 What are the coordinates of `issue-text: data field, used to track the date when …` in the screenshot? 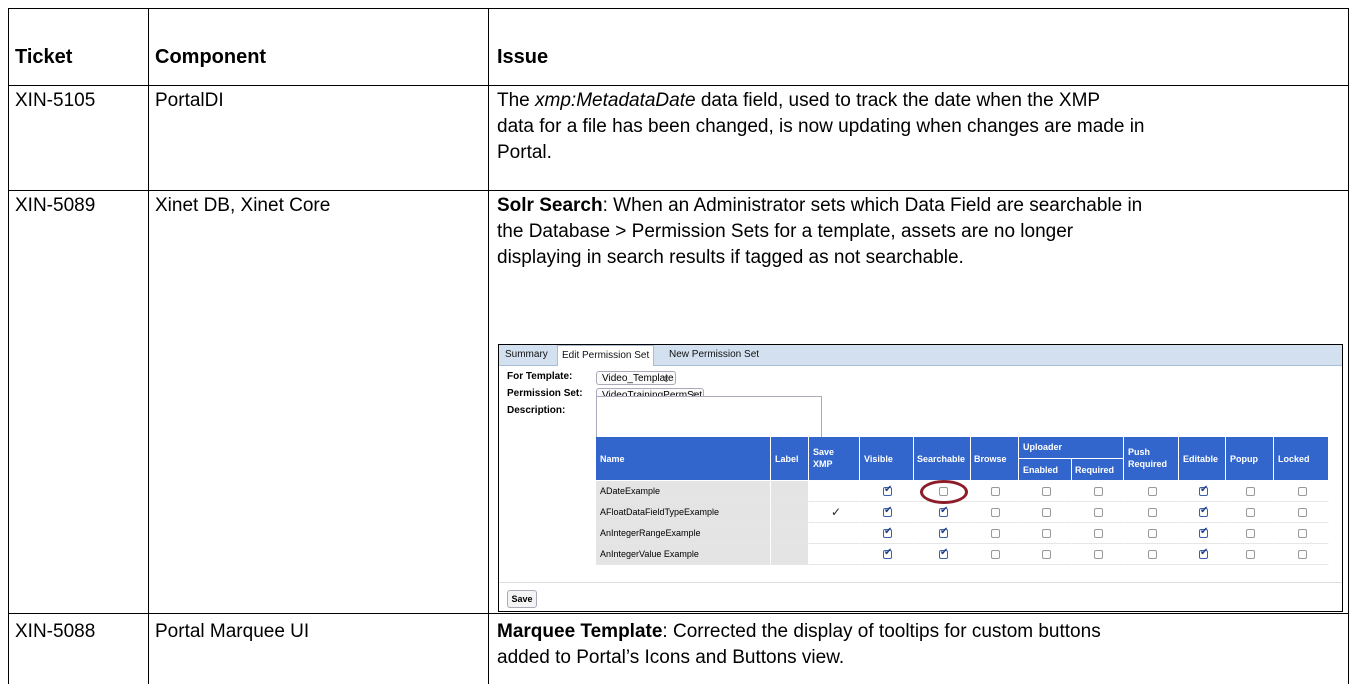 It's located at (898, 100).